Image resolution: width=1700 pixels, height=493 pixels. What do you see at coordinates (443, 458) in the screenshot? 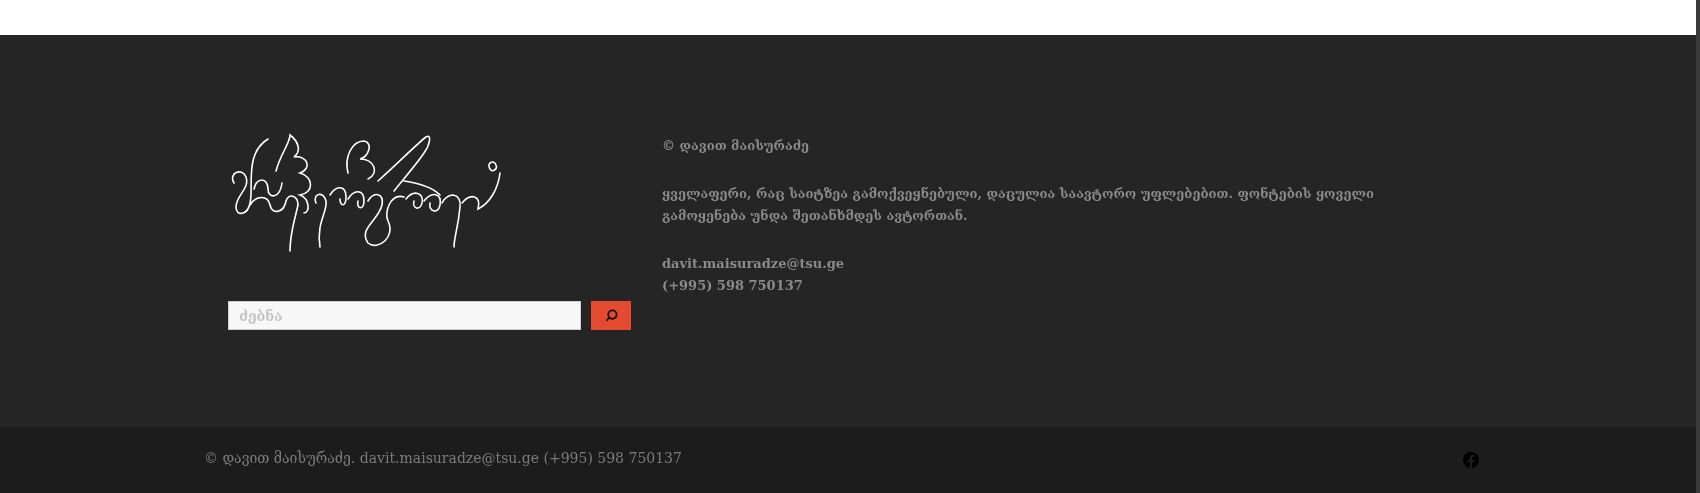
I see `footer-text: © დავით მაისურაძე. davit.maisuradze@tsu.ge (+995) 598 750137` at bounding box center [443, 458].